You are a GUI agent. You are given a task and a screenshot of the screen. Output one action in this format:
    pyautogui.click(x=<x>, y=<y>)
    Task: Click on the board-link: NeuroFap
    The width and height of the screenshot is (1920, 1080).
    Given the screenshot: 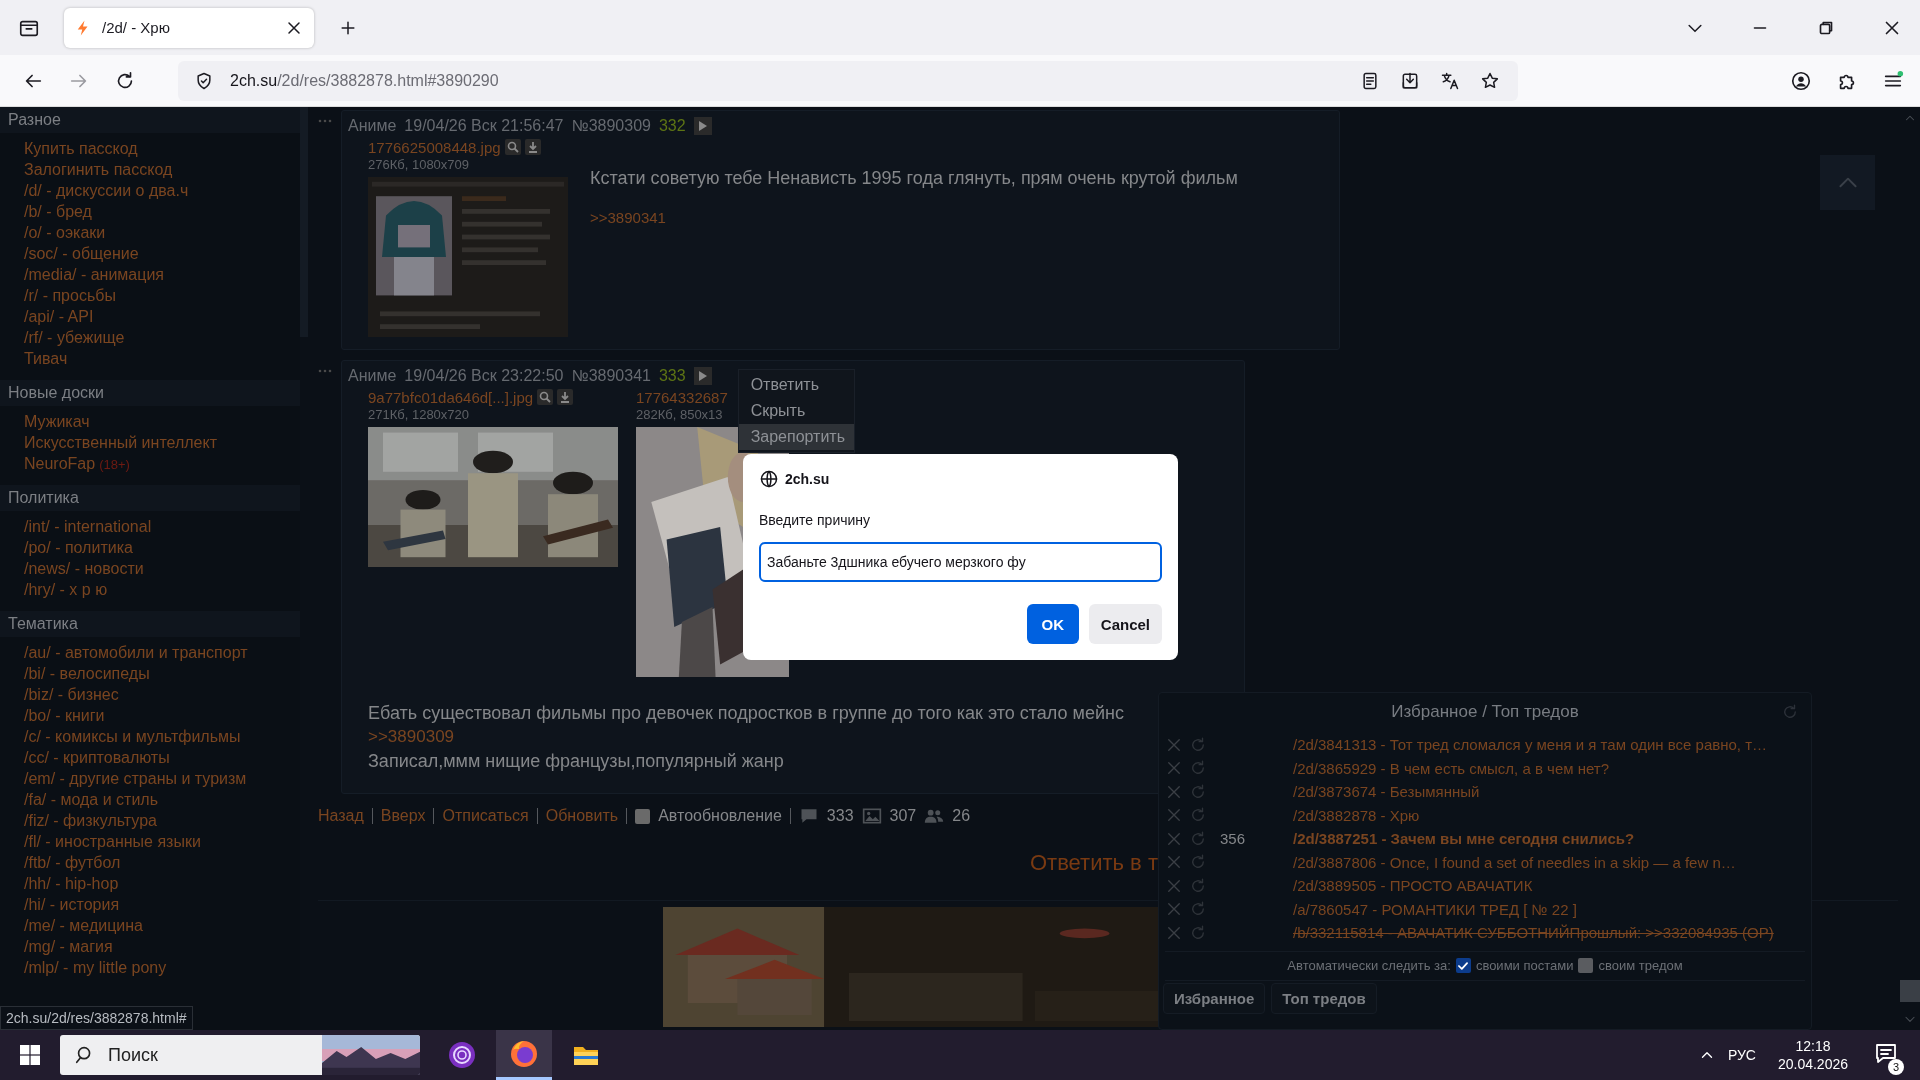 What is the action you would take?
    pyautogui.click(x=60, y=463)
    